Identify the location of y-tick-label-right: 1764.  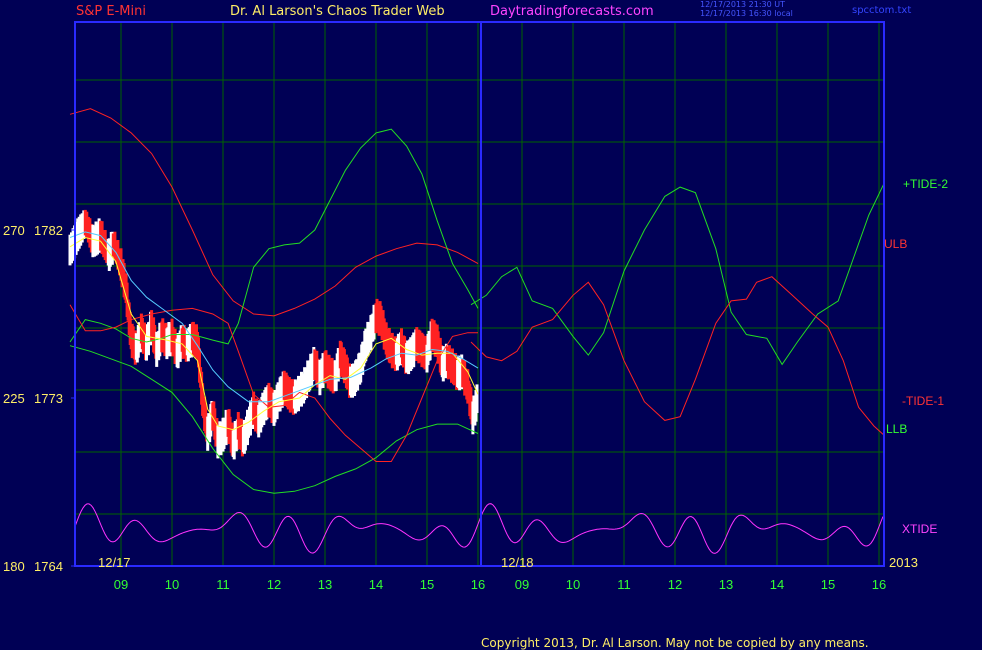
(48, 566).